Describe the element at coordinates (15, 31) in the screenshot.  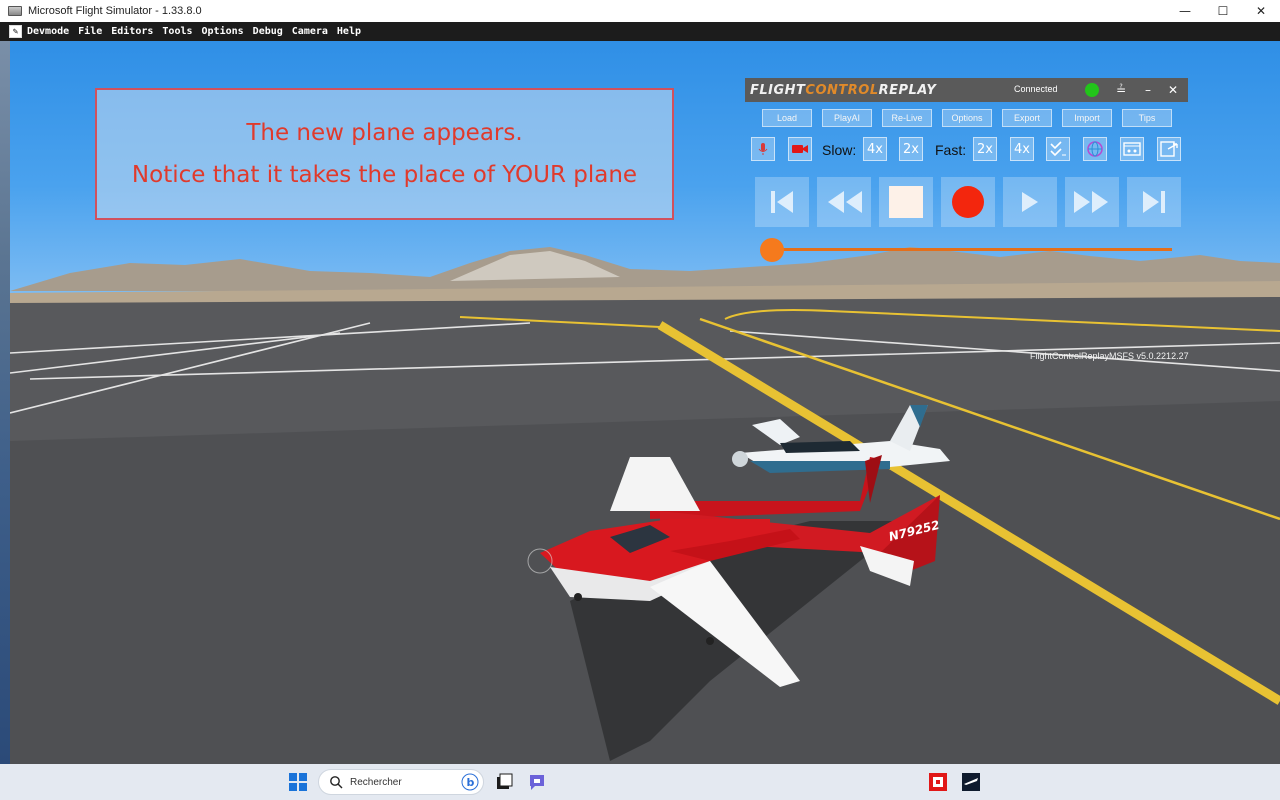
I see `devmode-icon: ✎` at that location.